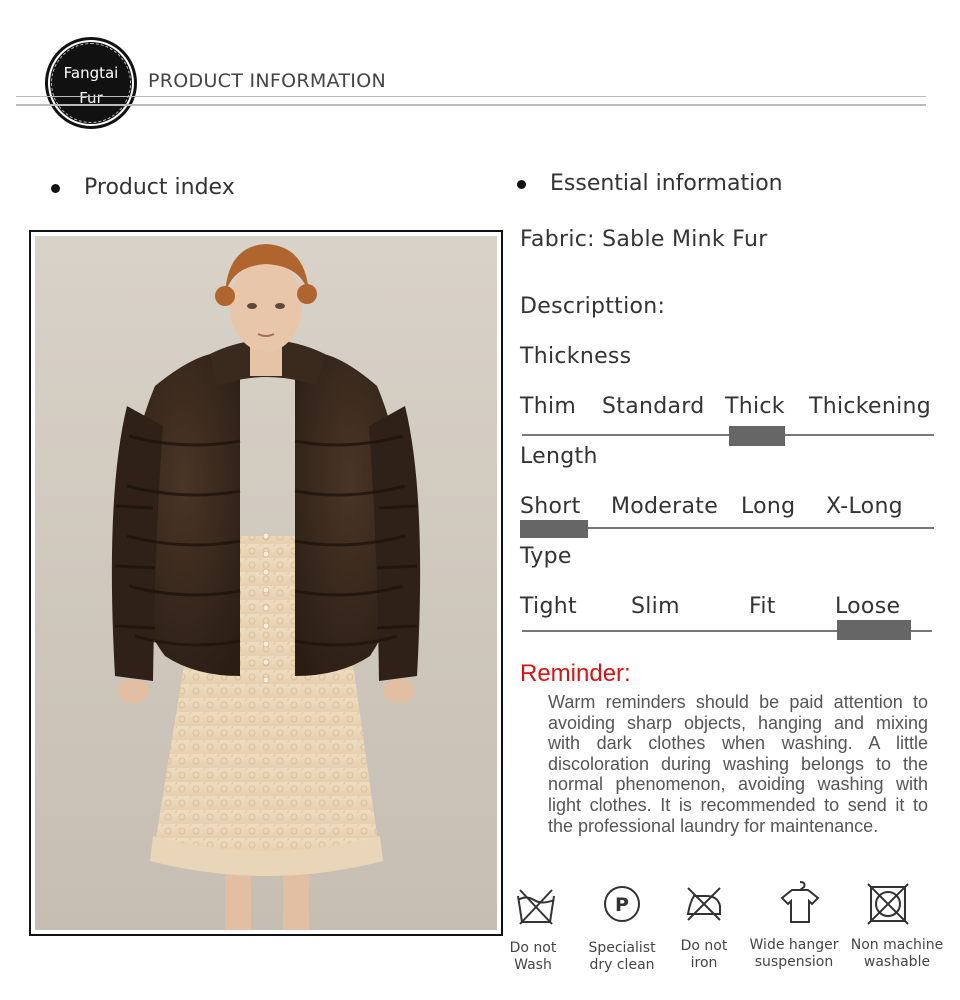 The width and height of the screenshot is (960, 1000). I want to click on page-title: PRODUCT INFORMATION, so click(267, 81).